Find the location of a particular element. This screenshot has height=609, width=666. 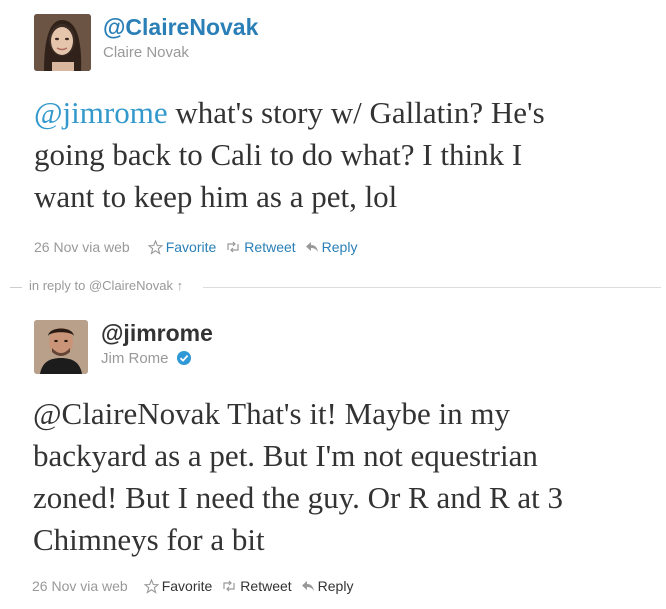

divider-line-right is located at coordinates (432, 287).